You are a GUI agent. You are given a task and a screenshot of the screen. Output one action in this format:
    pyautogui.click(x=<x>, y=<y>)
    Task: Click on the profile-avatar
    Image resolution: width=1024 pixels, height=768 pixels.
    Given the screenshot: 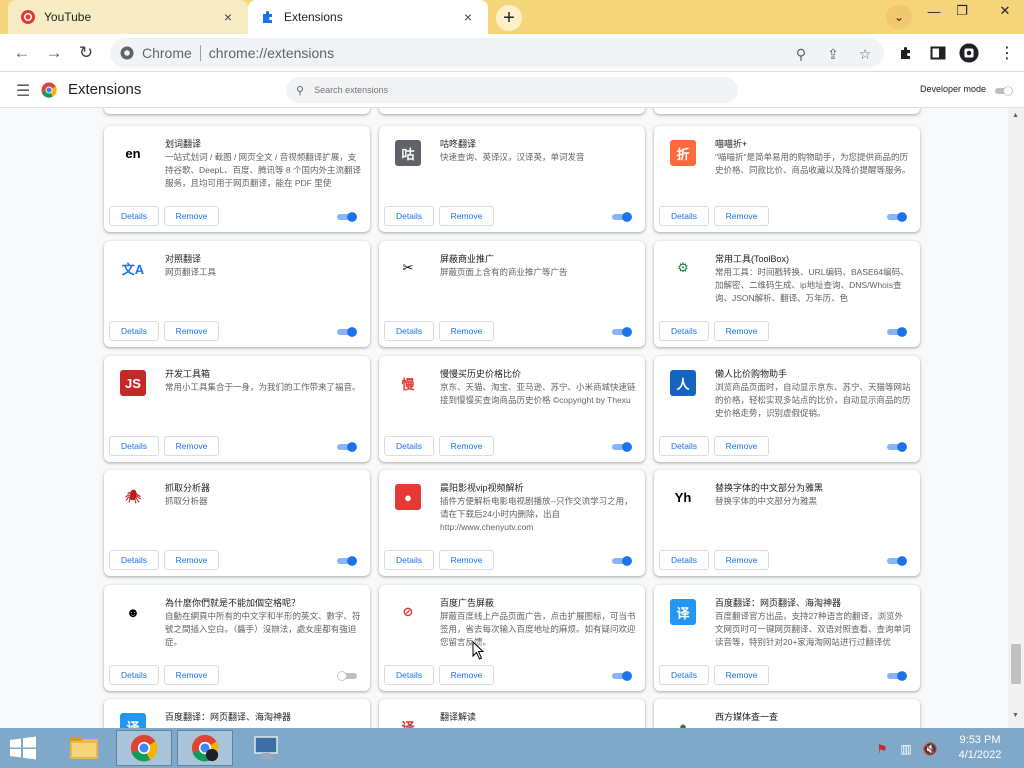 What is the action you would take?
    pyautogui.click(x=969, y=53)
    